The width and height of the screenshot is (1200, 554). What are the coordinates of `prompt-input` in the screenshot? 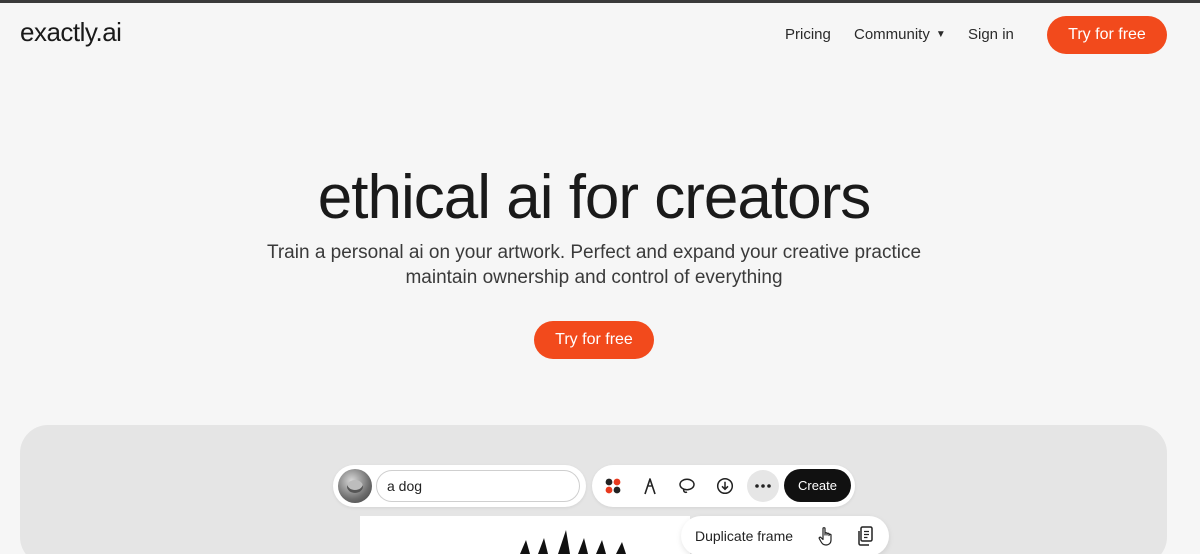 It's located at (478, 486).